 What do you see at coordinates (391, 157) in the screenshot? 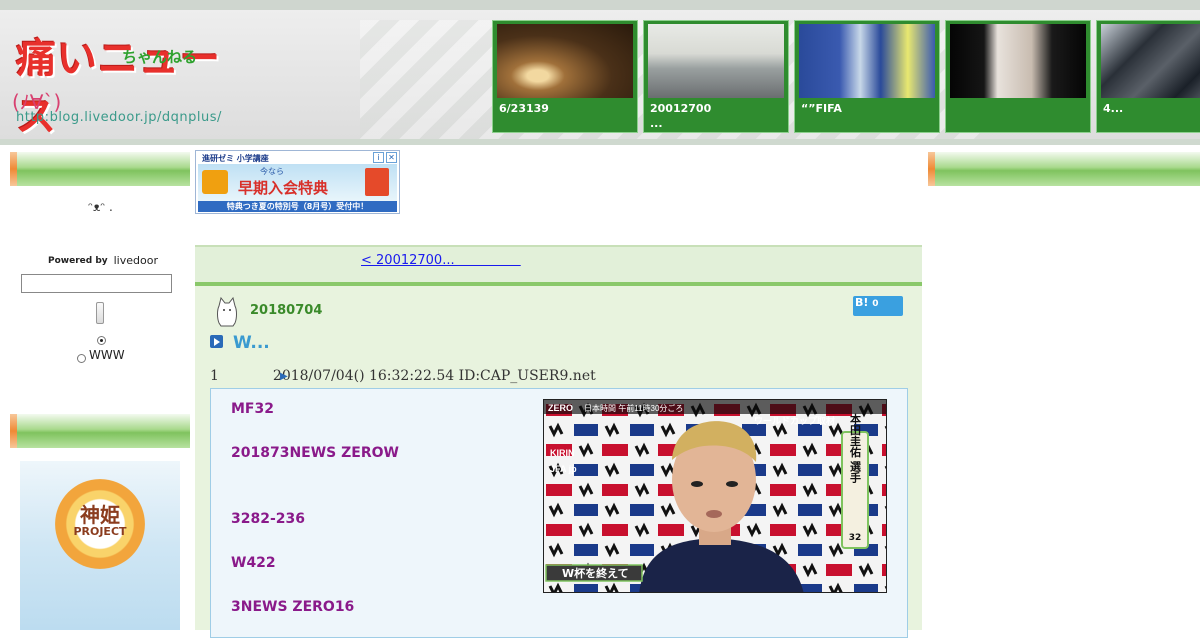
I see `ad-close-icon: ✕` at bounding box center [391, 157].